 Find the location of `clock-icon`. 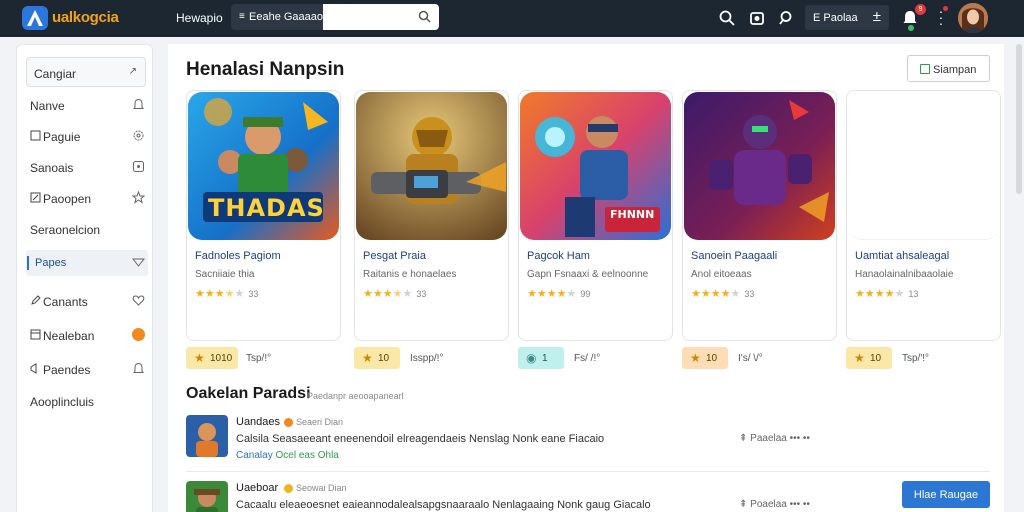

clock-icon is located at coordinates (138, 166).